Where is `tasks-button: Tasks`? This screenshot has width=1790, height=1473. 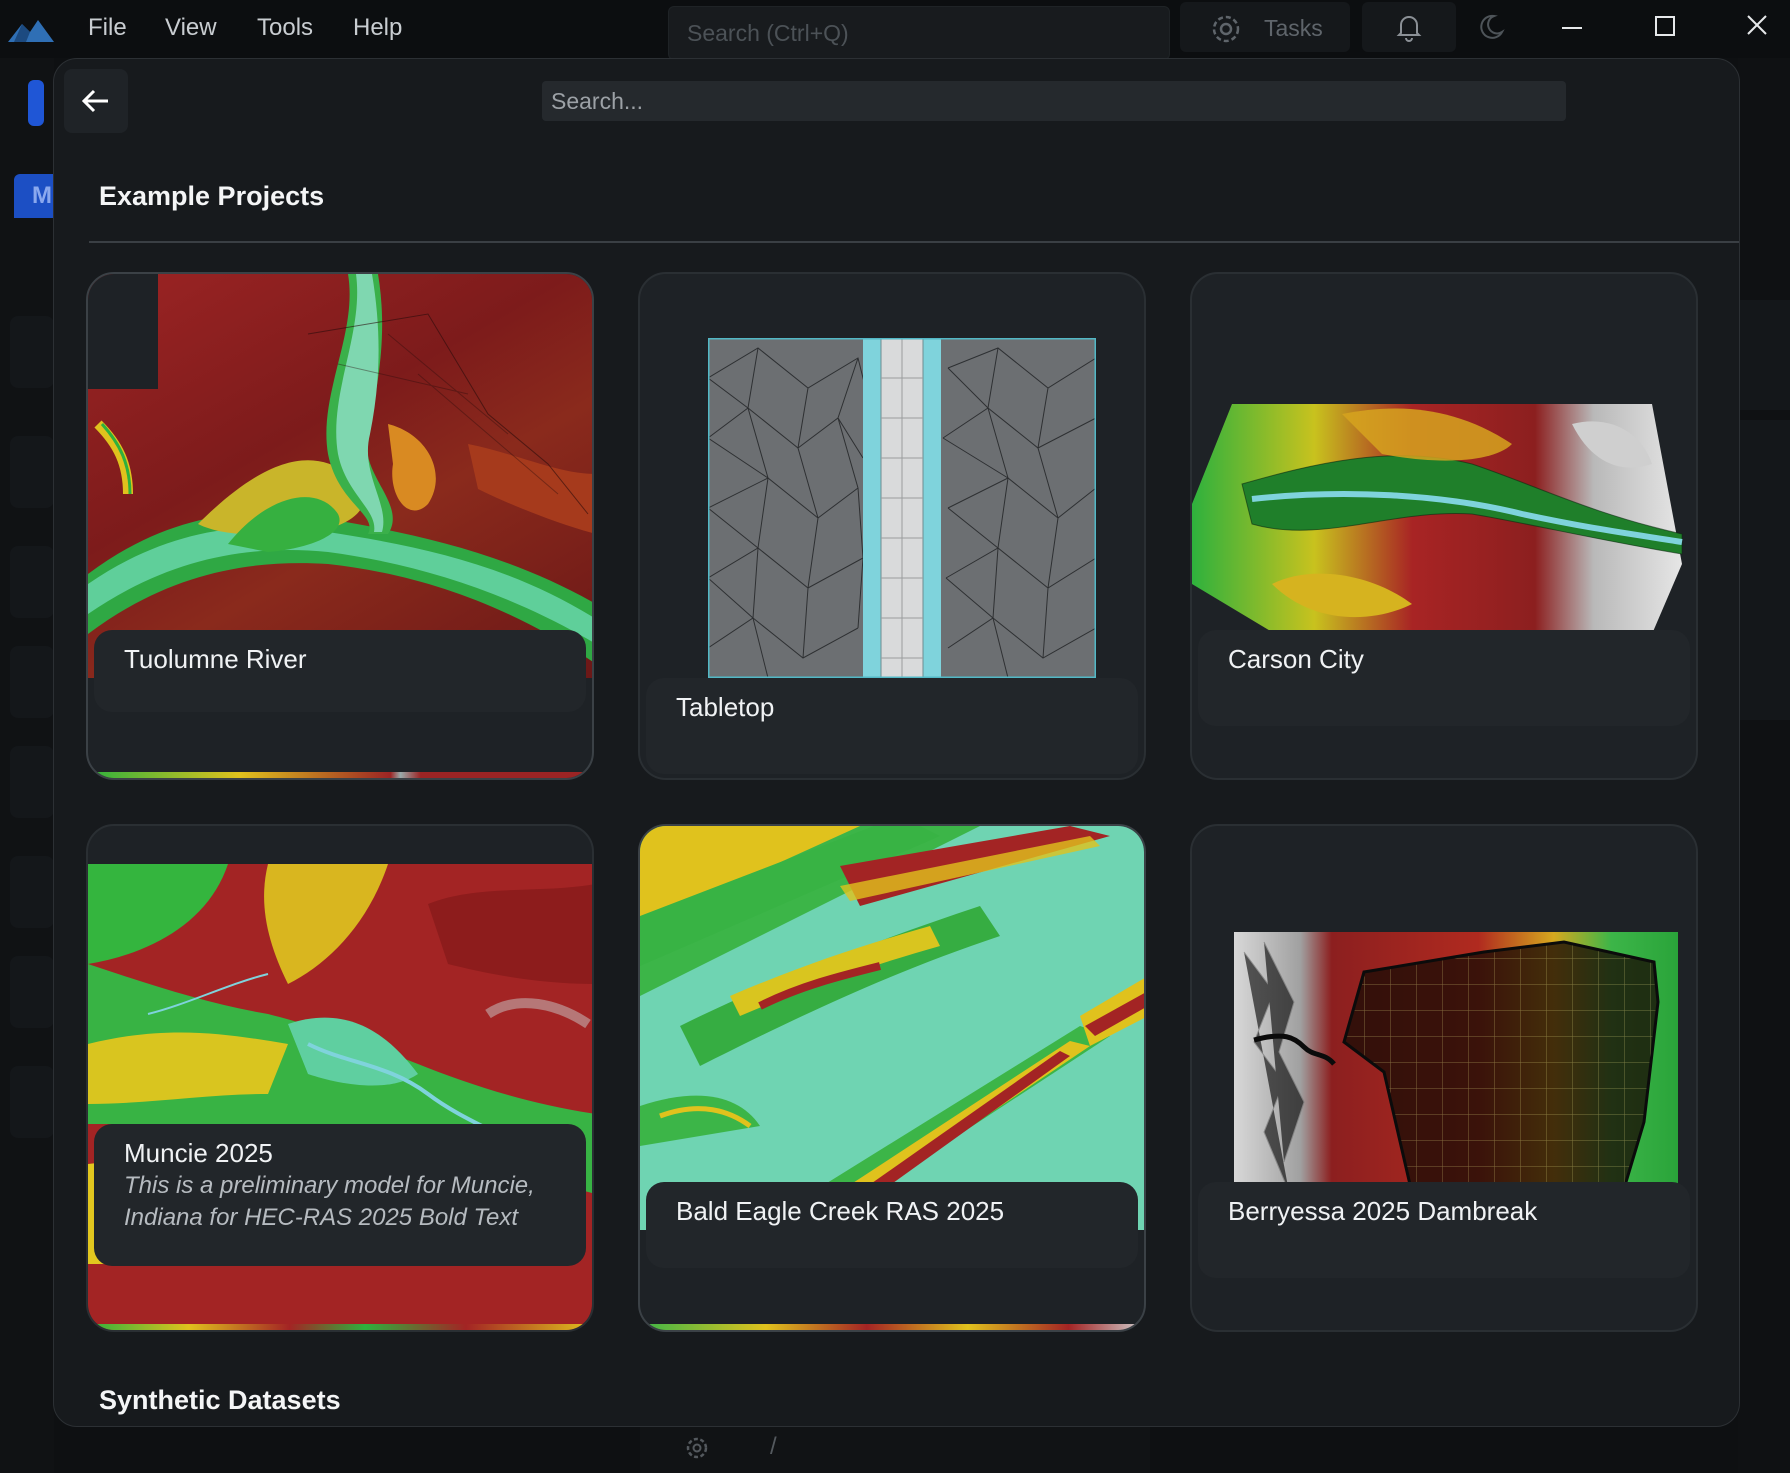
tasks-button: Tasks is located at coordinates (1265, 27).